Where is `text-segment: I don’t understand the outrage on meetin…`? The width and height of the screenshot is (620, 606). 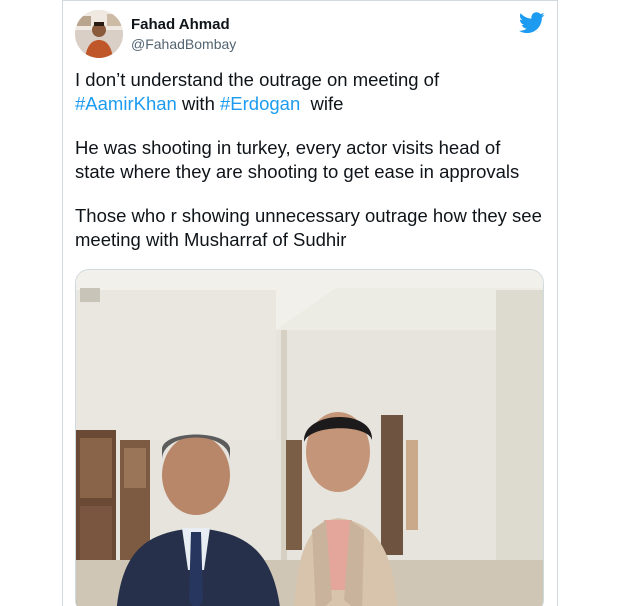 text-segment: I don’t understand the outrage on meetin… is located at coordinates (257, 79).